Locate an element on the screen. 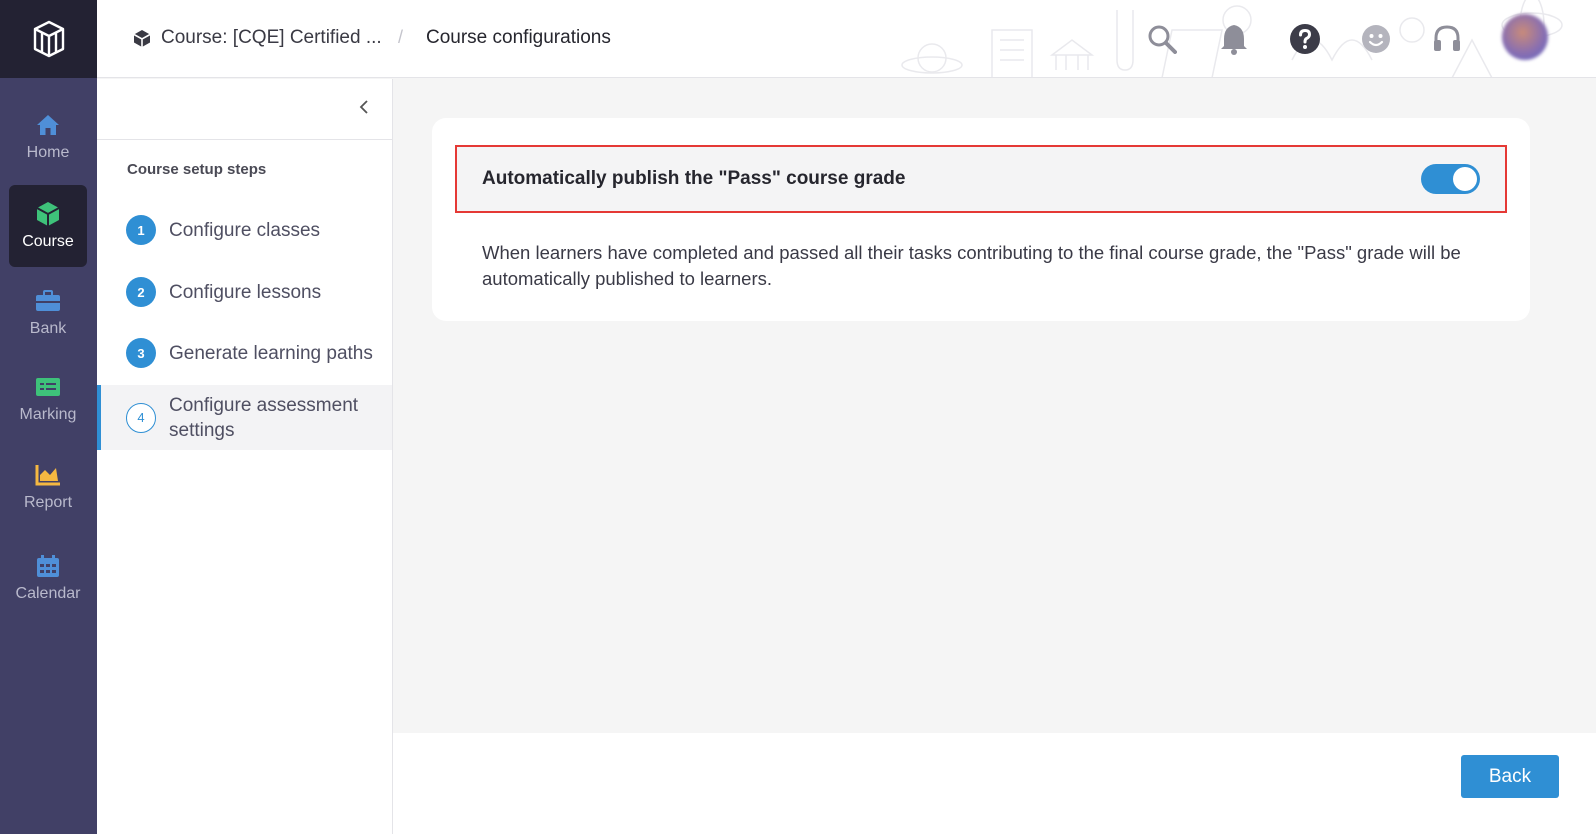  step-label: Configure lessons is located at coordinates (245, 292).